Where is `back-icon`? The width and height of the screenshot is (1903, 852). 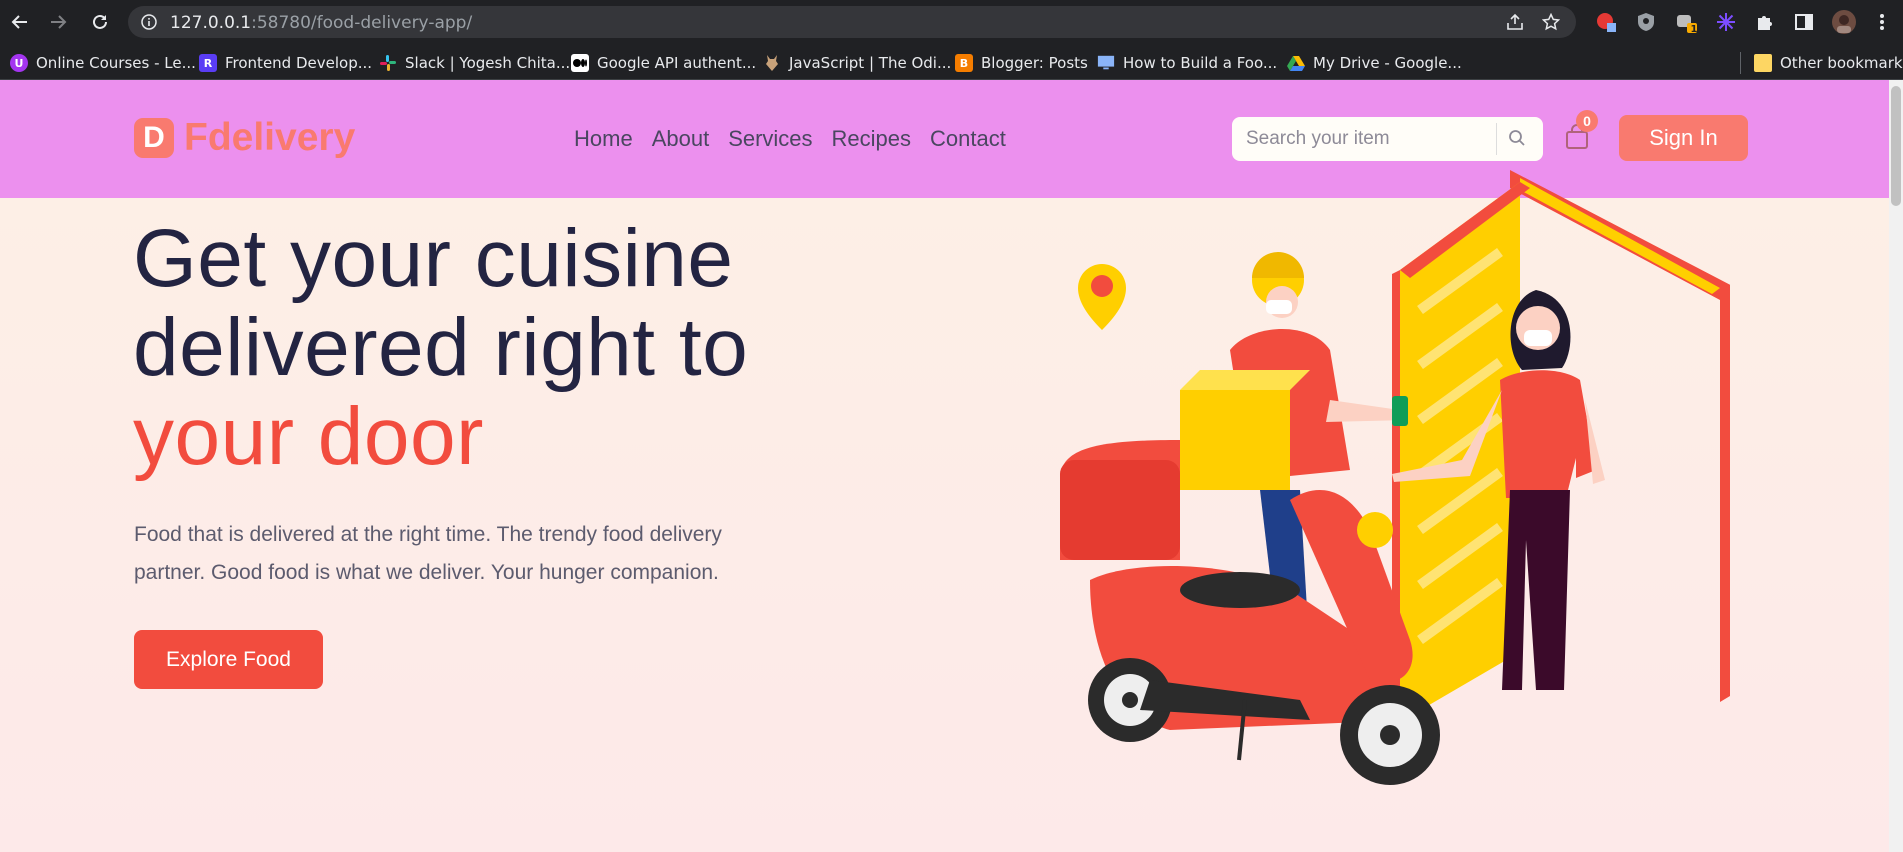 back-icon is located at coordinates (20, 22).